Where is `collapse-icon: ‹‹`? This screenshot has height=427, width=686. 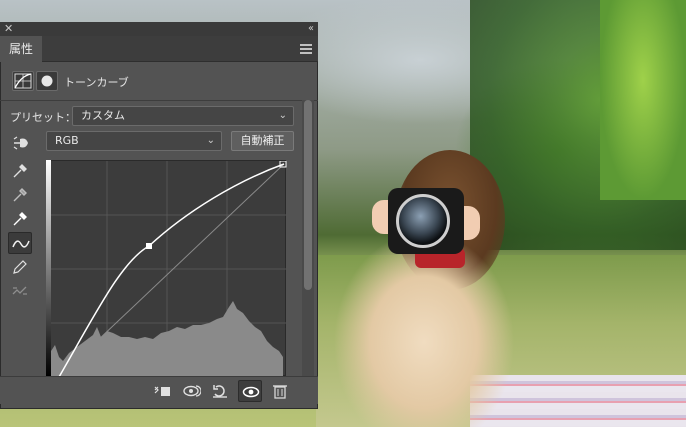
collapse-icon: ‹‹ is located at coordinates (311, 29).